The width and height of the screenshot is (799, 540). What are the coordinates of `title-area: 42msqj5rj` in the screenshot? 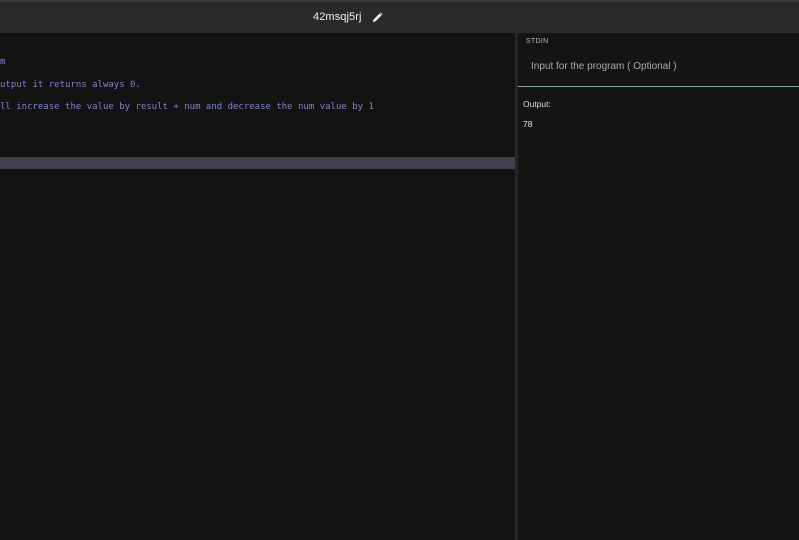 It's located at (348, 17).